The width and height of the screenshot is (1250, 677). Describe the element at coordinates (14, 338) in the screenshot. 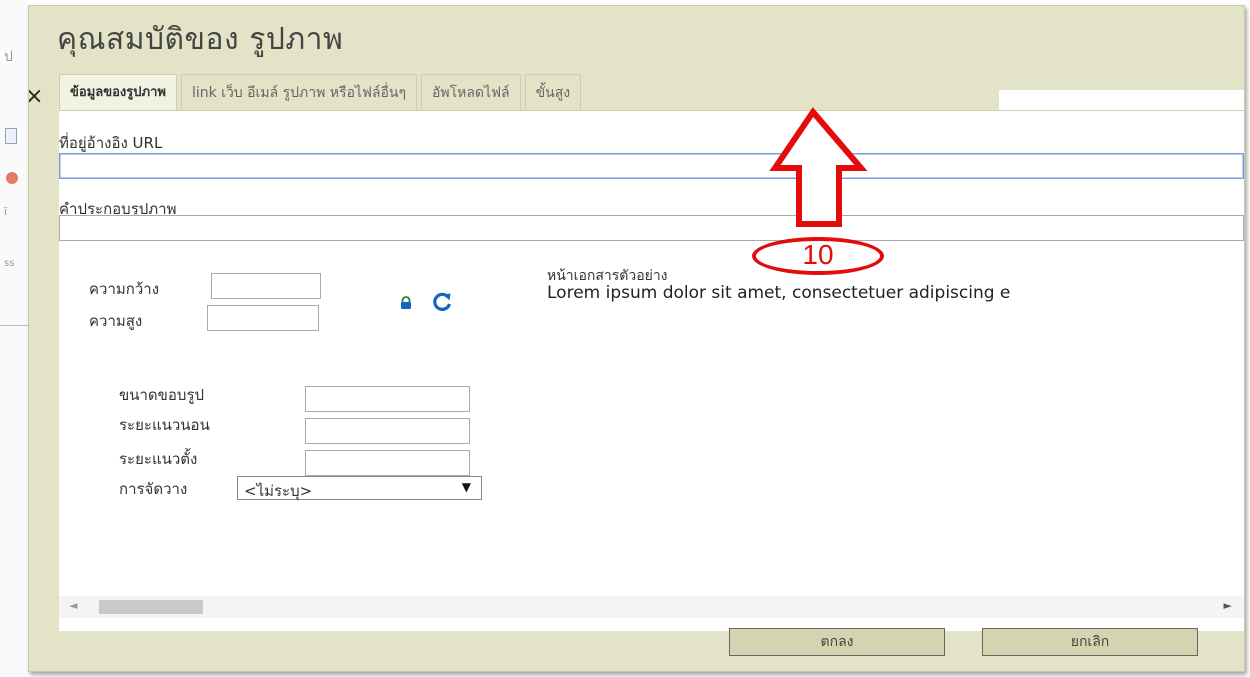

I see `background-page: ป ss ï` at that location.